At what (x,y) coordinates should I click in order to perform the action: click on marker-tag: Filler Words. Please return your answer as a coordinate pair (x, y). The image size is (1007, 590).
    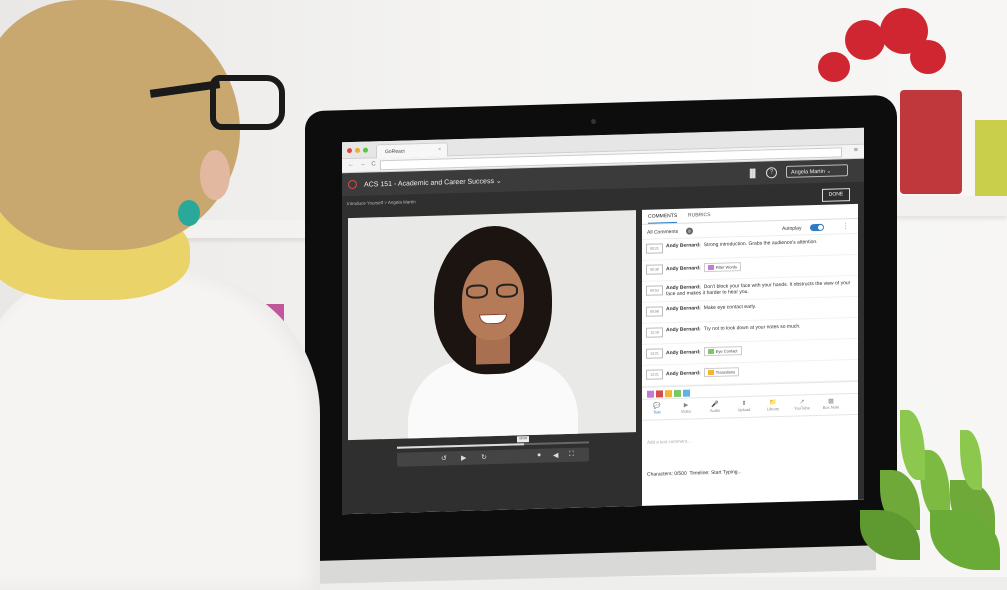
    Looking at the image, I should click on (722, 267).